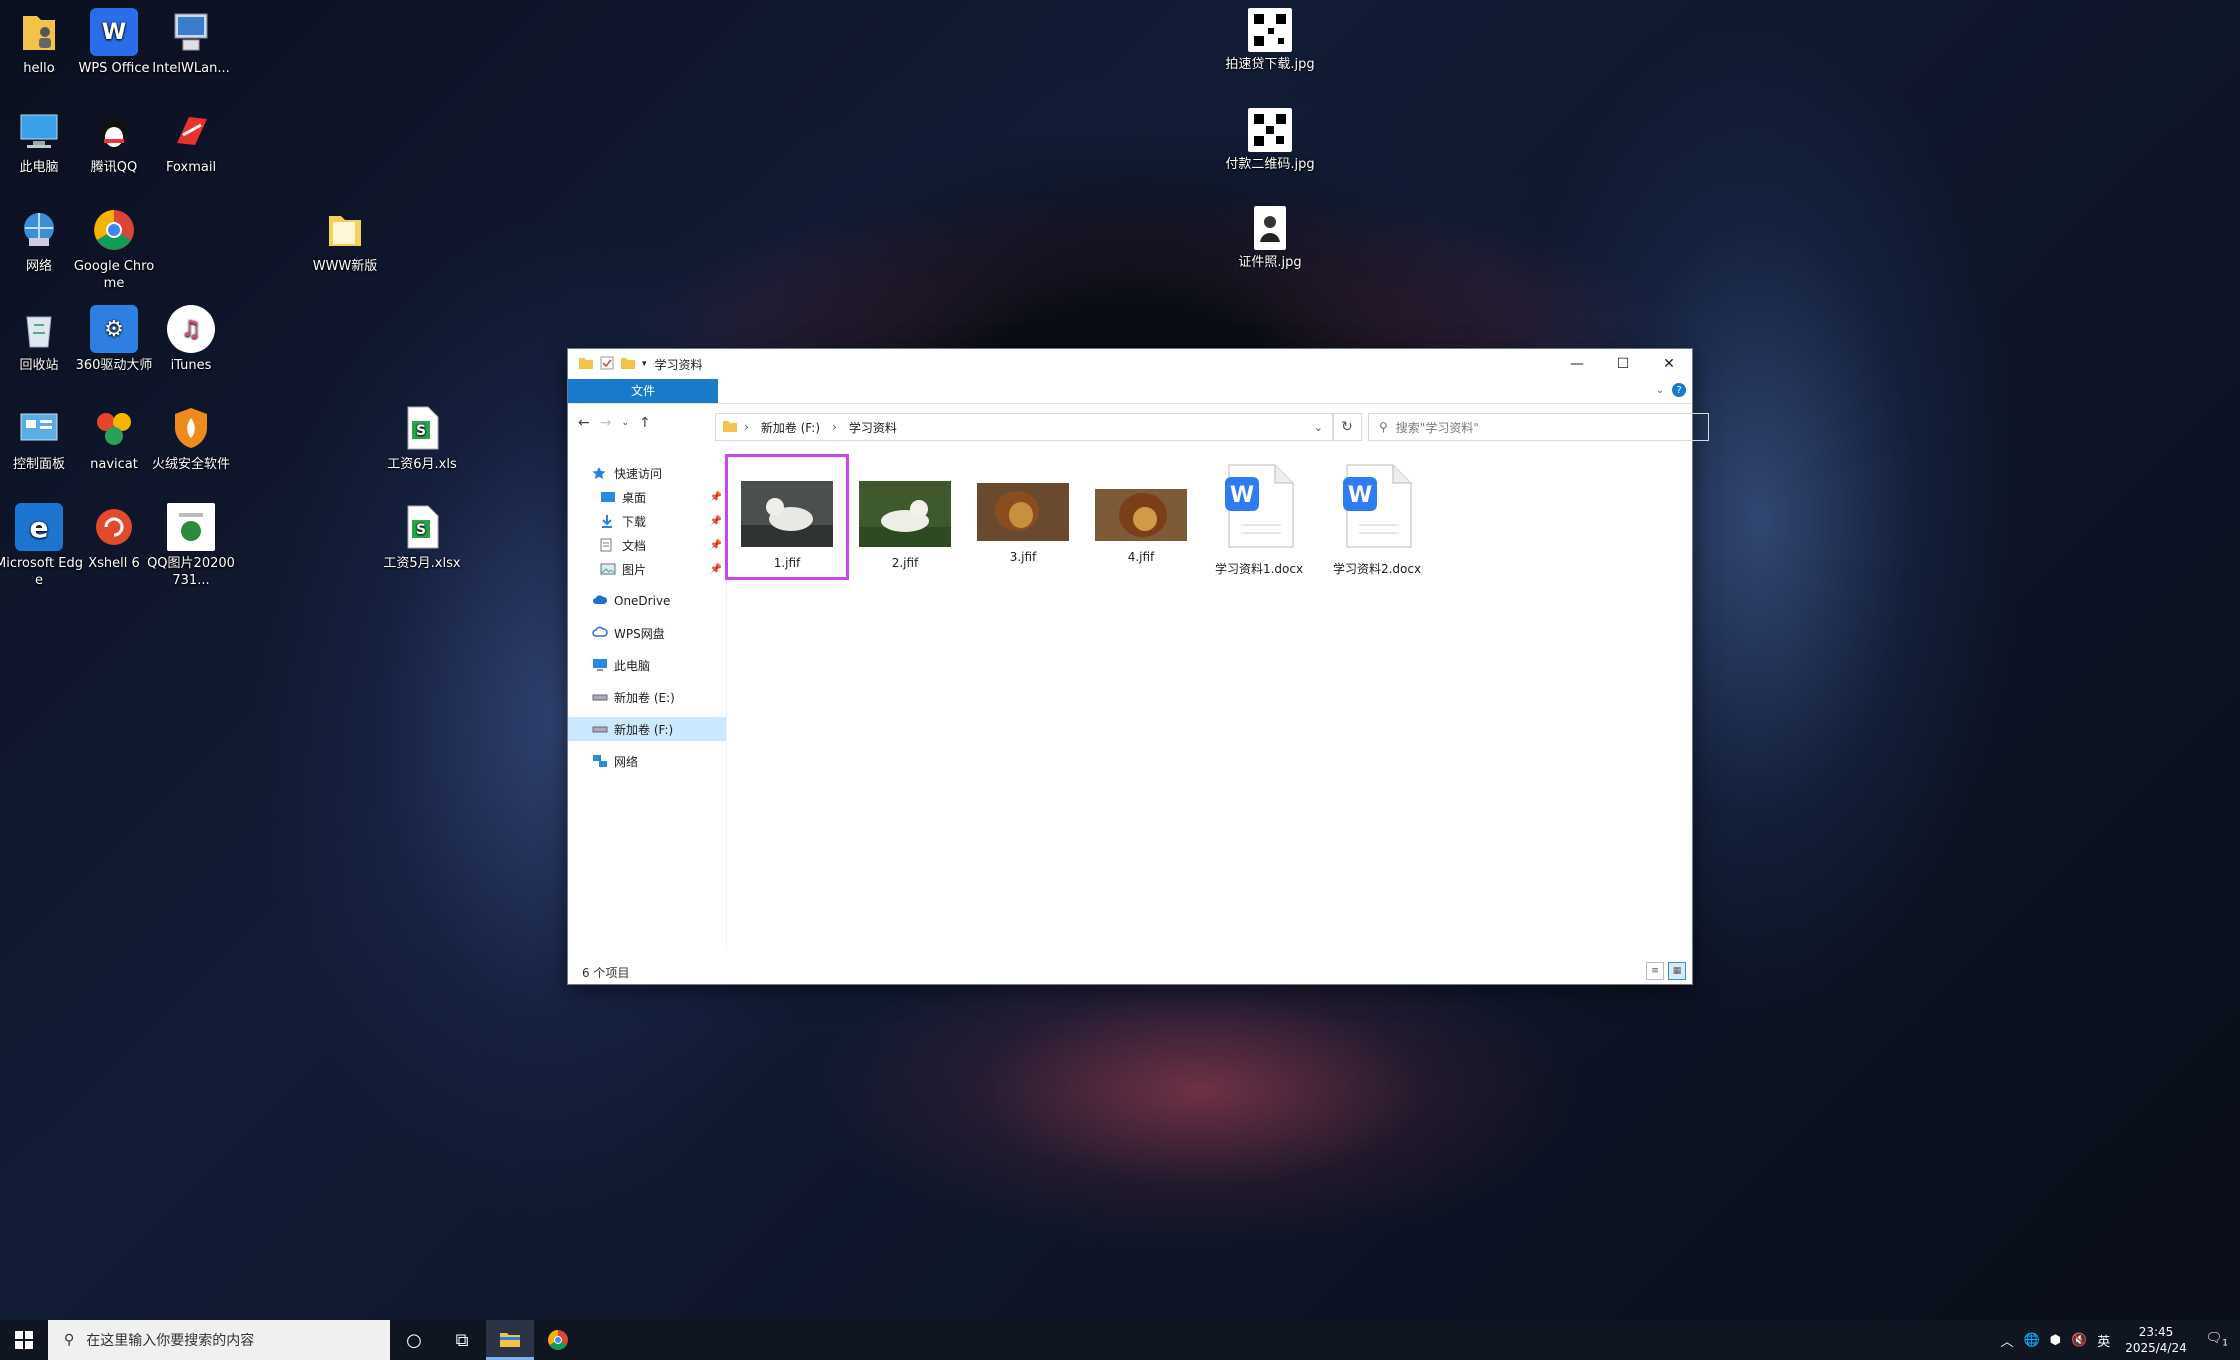 The image size is (2240, 1360). Describe the element at coordinates (1270, 40) in the screenshot. I see `desktop-icon-download-jpg: 拍速贷下载.jpg` at that location.